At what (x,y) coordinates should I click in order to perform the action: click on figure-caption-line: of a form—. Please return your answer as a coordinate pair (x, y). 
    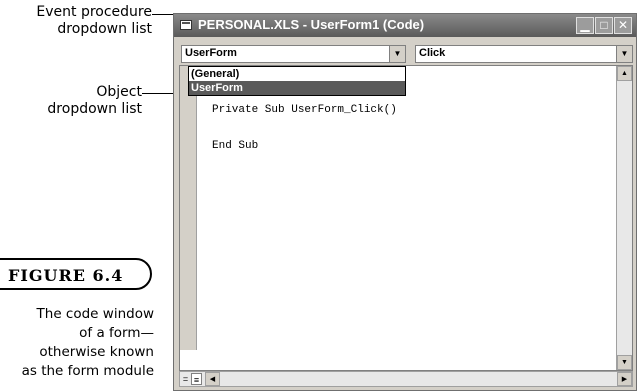
    Looking at the image, I should click on (116, 333).